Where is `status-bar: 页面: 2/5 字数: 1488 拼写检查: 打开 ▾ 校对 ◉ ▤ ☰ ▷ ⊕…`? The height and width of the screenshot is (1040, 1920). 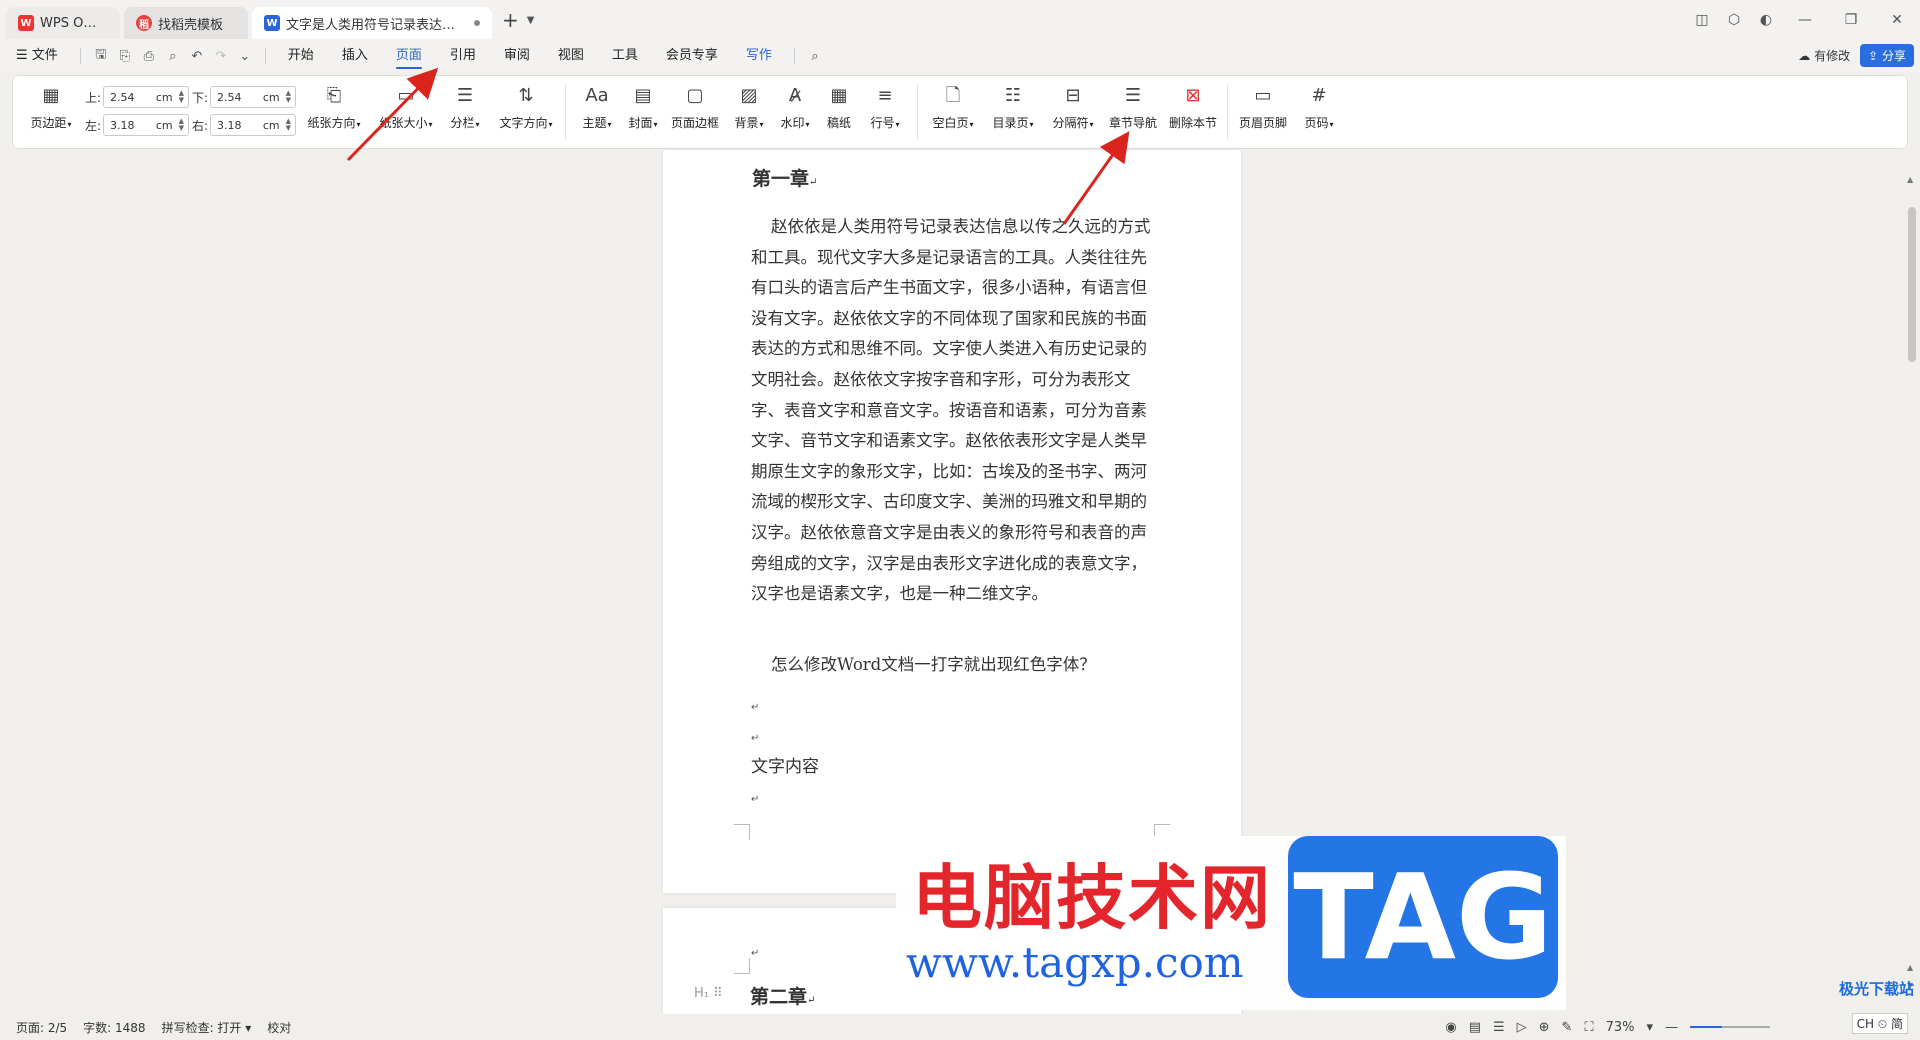
status-bar: 页面: 2/5 字数: 1488 拼写检查: 打开 ▾ 校对 ◉ ▤ ☰ ▷ ⊕… is located at coordinates (960, 1027).